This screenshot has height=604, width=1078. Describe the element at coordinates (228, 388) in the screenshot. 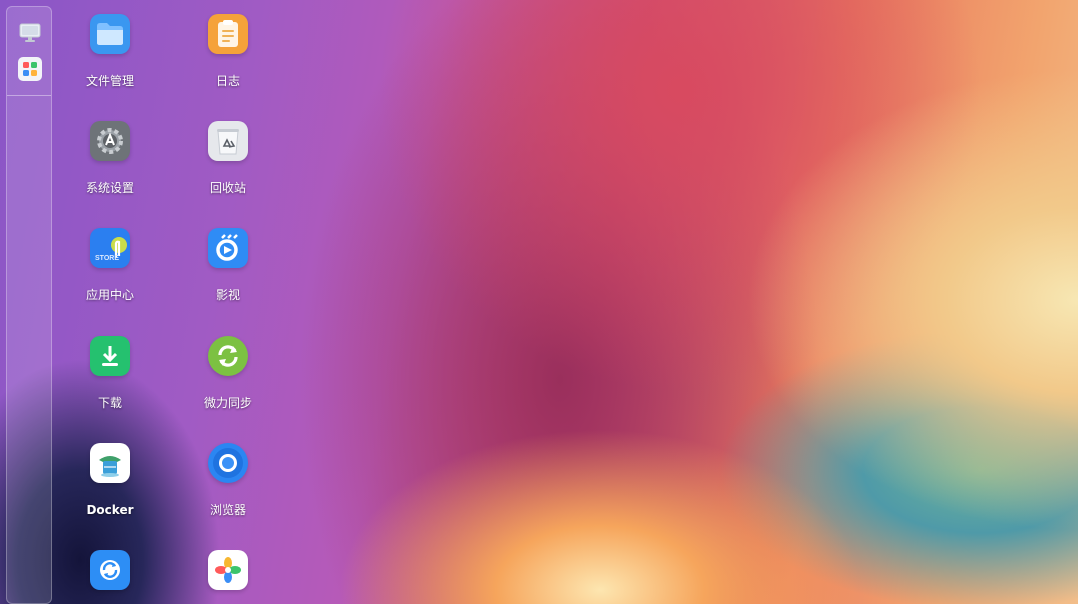

I see `app-sync: 微力同步` at that location.